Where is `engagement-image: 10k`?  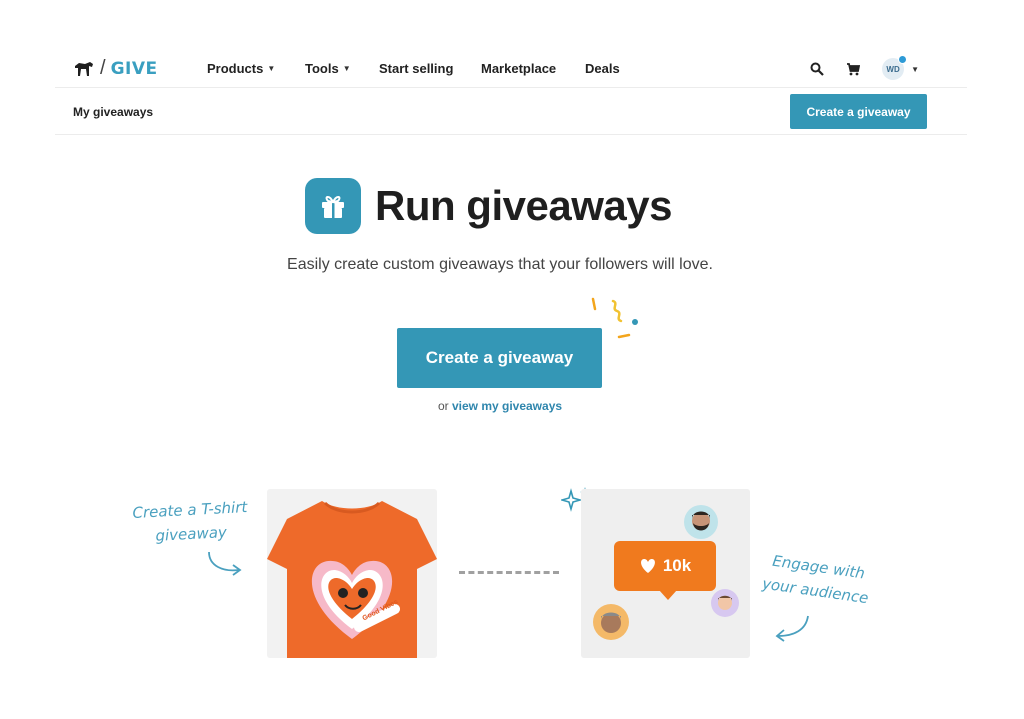
engagement-image: 10k is located at coordinates (665, 573).